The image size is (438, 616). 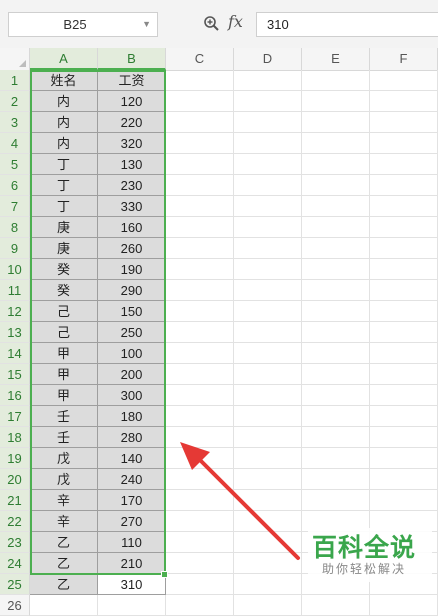 I want to click on cell-d15, so click(x=268, y=374).